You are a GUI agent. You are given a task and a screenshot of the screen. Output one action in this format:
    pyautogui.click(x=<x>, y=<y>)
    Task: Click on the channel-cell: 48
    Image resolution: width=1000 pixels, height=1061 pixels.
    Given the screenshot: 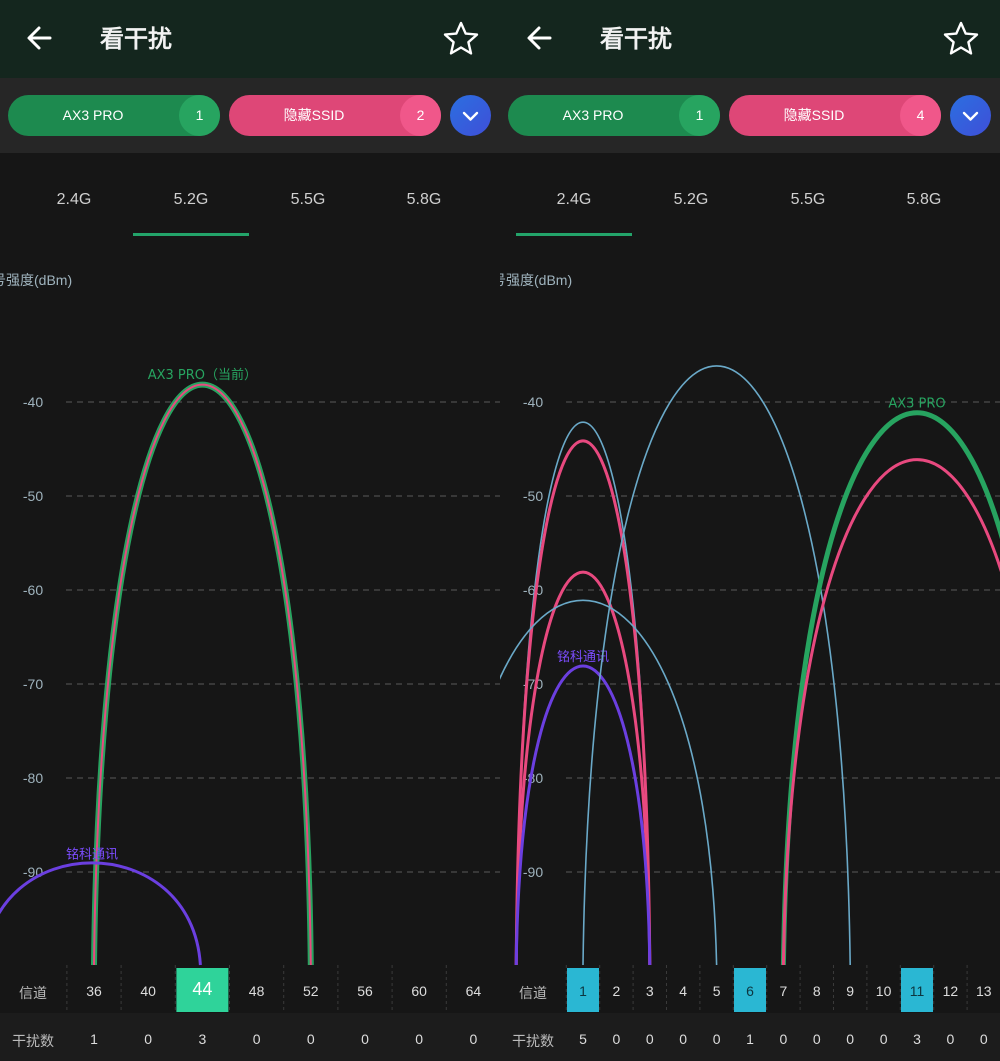 What is the action you would take?
    pyautogui.click(x=257, y=991)
    